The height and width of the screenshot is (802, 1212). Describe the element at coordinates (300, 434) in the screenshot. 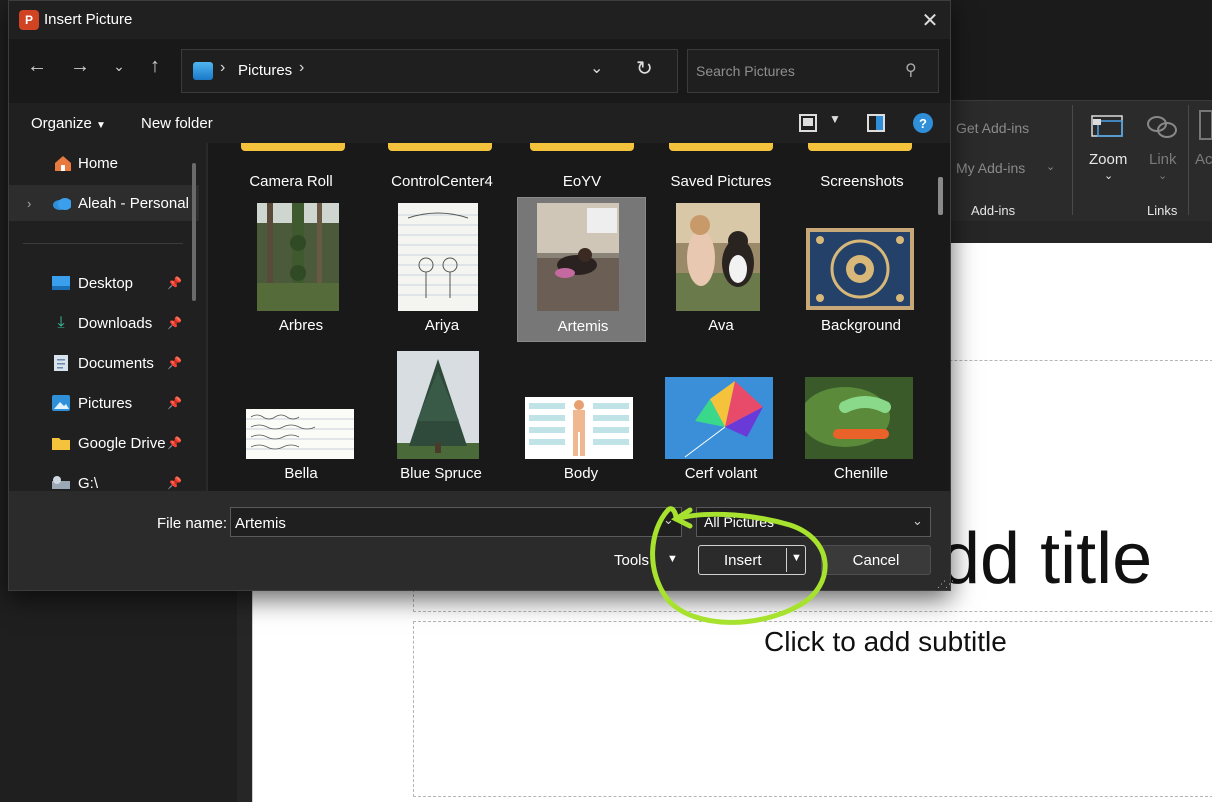

I see `thumbnail-handwriting` at that location.